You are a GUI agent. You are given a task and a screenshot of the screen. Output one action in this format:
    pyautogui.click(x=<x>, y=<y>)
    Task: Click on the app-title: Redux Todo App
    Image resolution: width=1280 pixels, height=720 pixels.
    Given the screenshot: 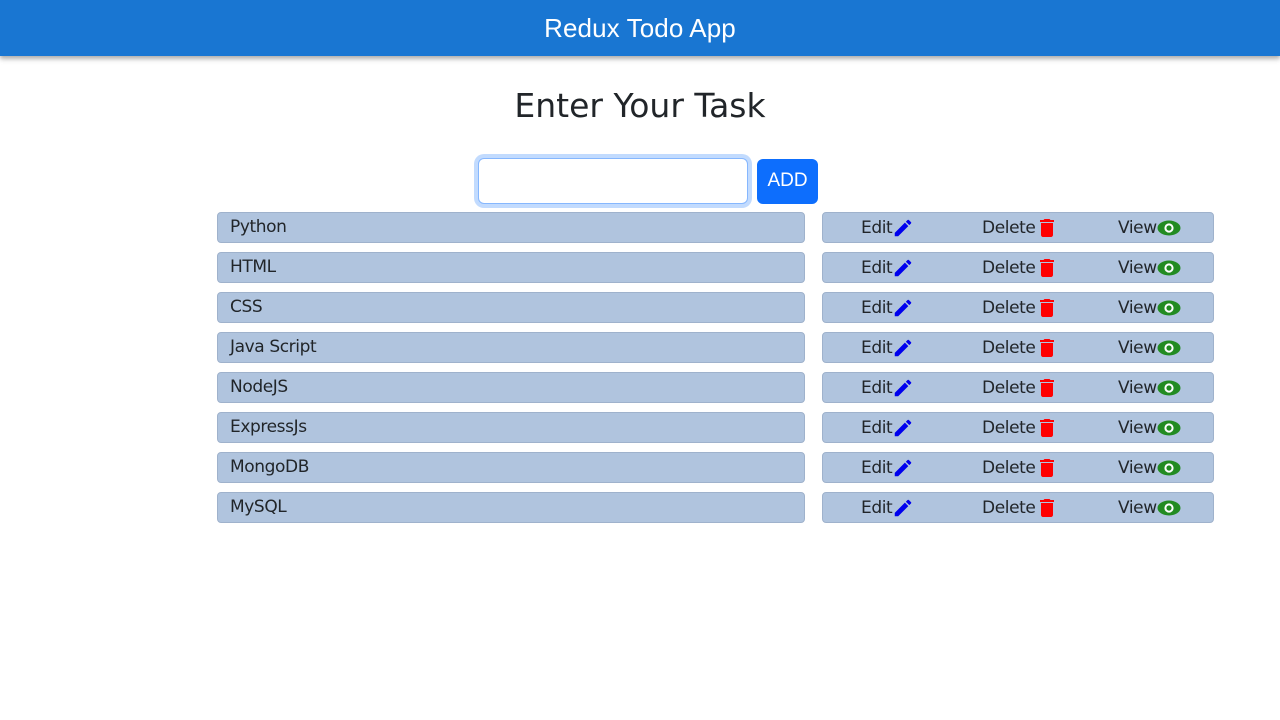 What is the action you would take?
    pyautogui.click(x=640, y=27)
    